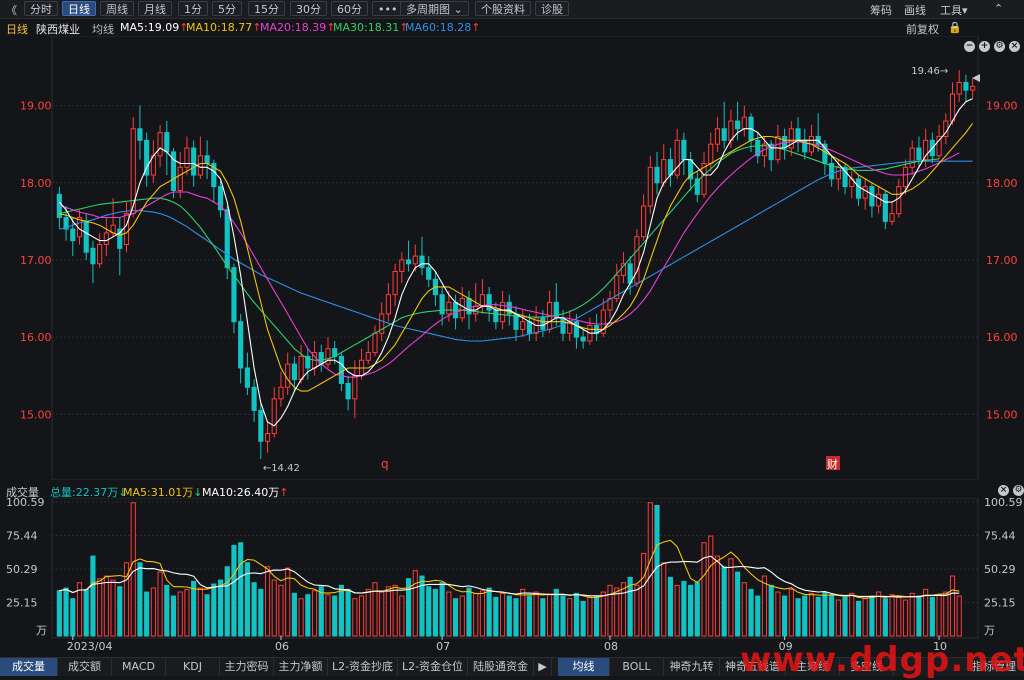 The width and height of the screenshot is (1024, 680). I want to click on diagnose-button: 诊股, so click(552, 8).